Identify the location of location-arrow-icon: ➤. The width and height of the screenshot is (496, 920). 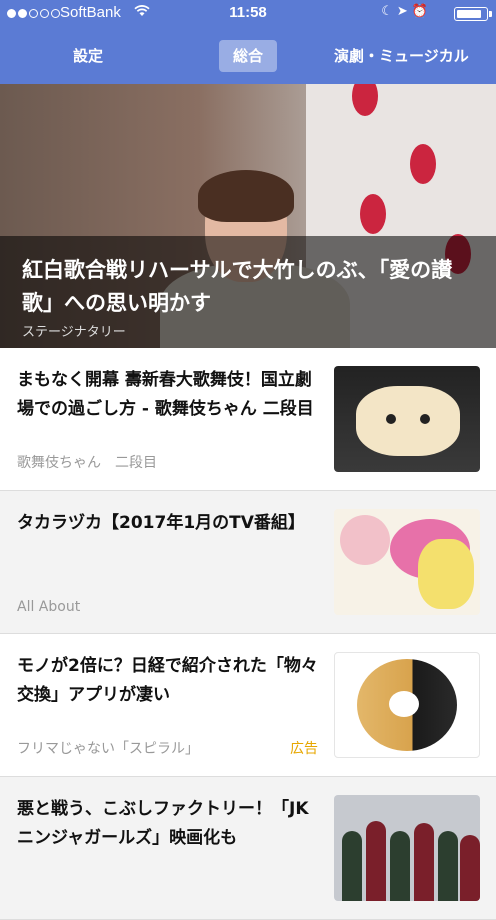
(404, 11).